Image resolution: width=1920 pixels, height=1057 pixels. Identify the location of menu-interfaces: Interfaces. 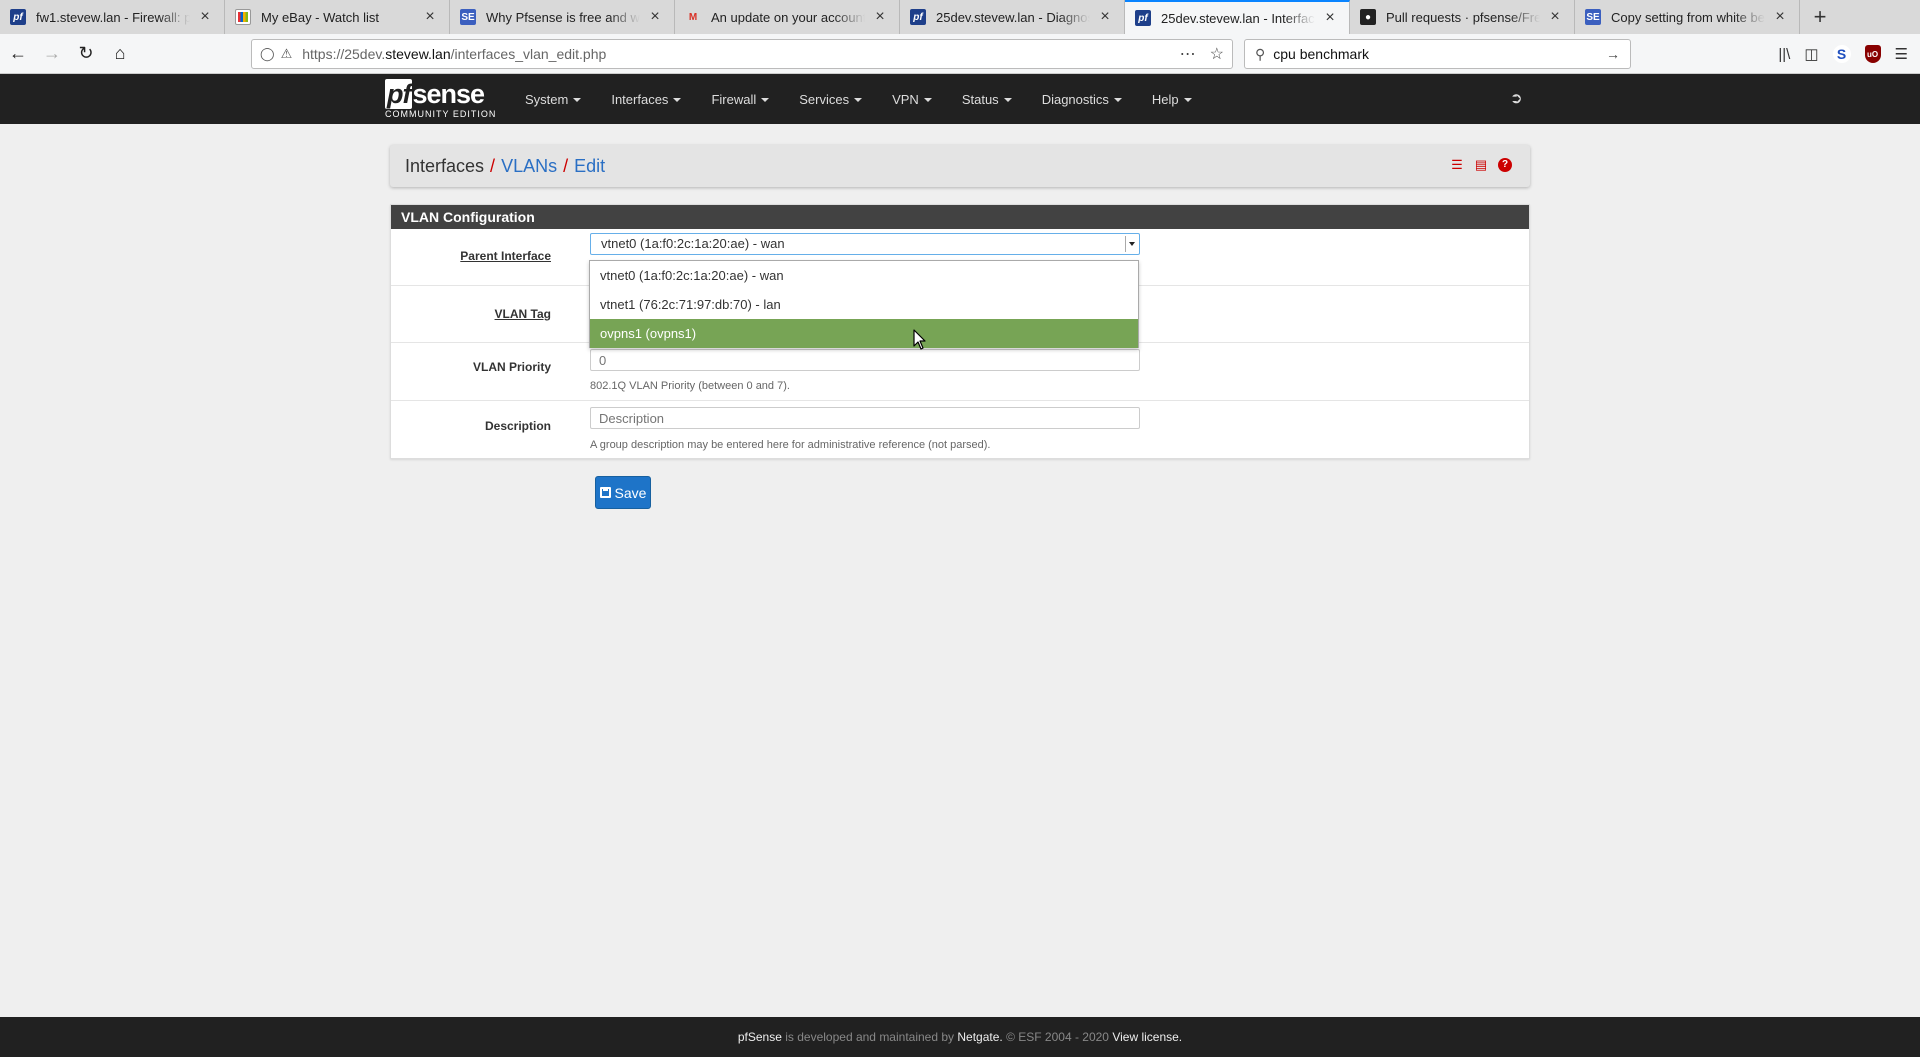
(646, 99).